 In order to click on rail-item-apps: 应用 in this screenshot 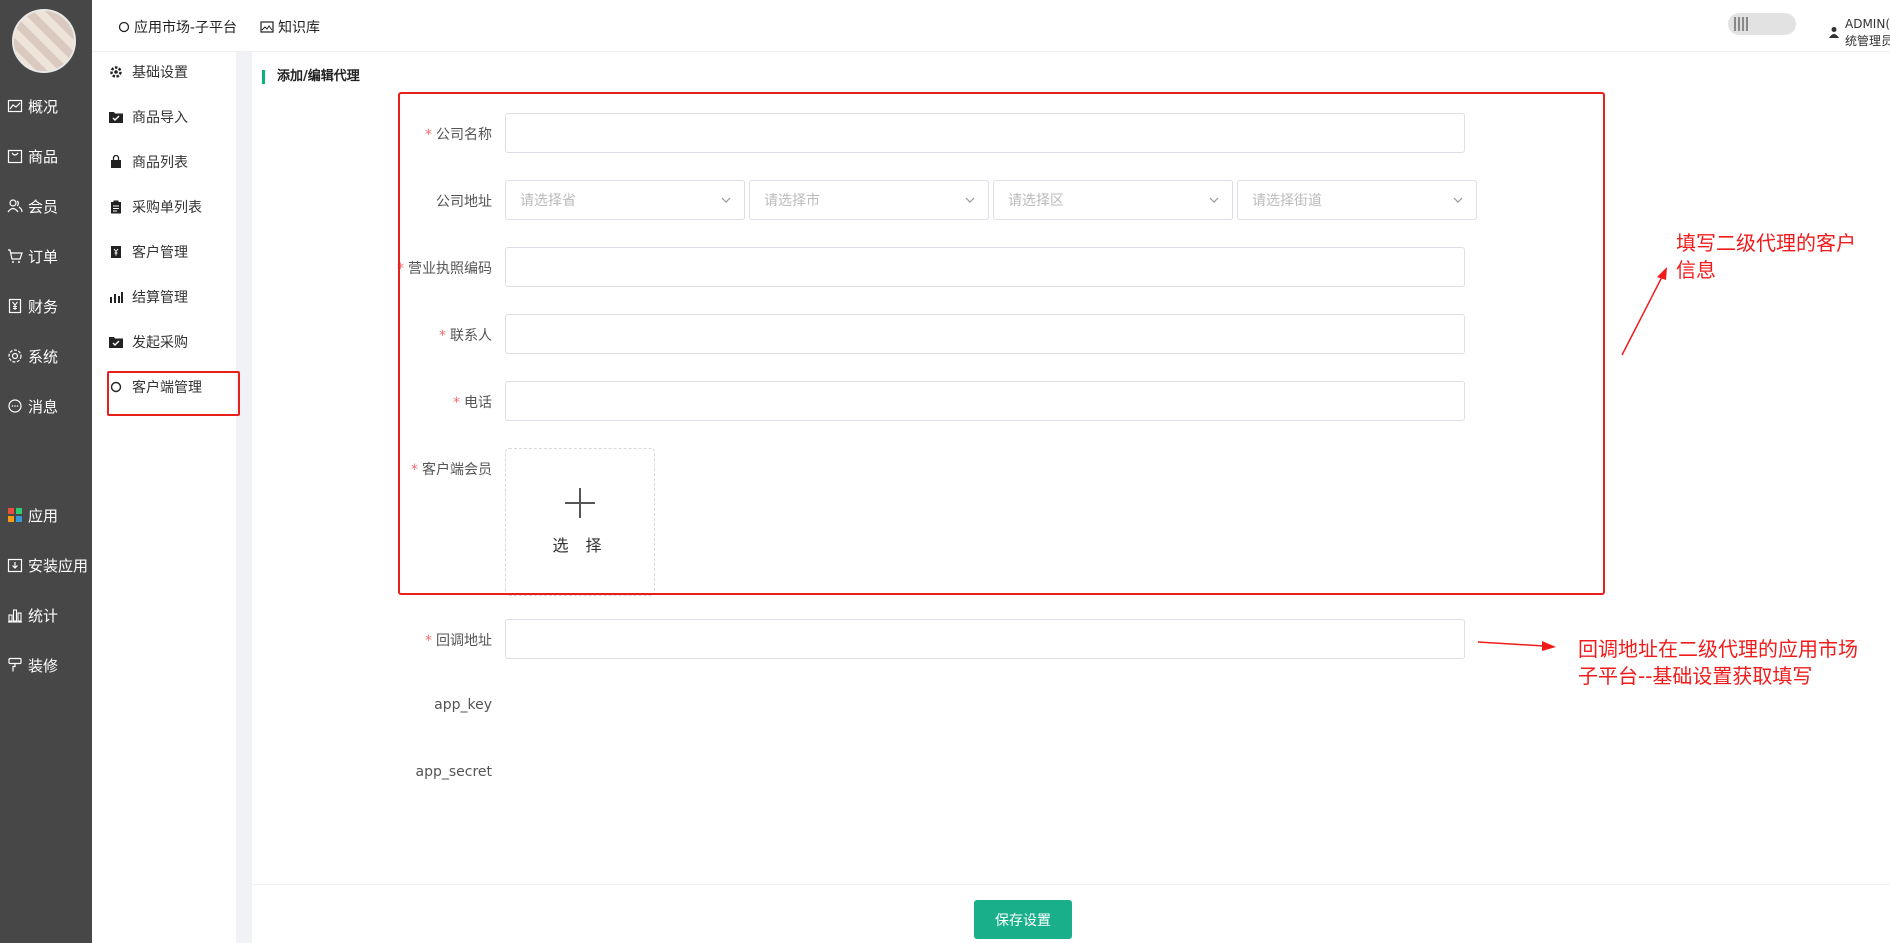, I will do `click(46, 515)`.